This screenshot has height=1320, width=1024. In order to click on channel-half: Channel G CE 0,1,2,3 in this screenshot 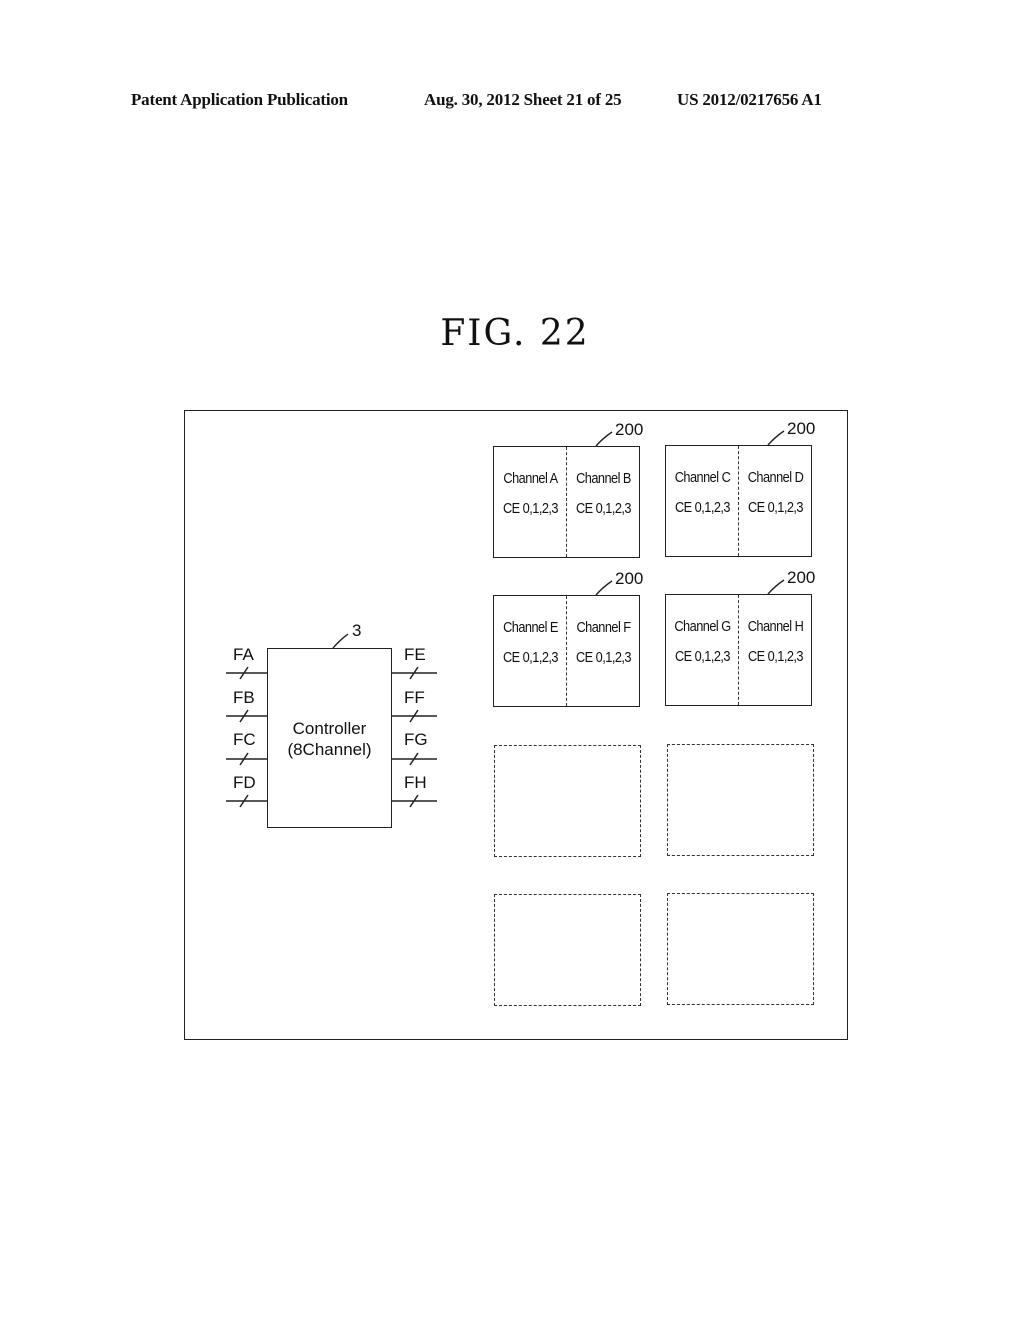, I will do `click(702, 650)`.